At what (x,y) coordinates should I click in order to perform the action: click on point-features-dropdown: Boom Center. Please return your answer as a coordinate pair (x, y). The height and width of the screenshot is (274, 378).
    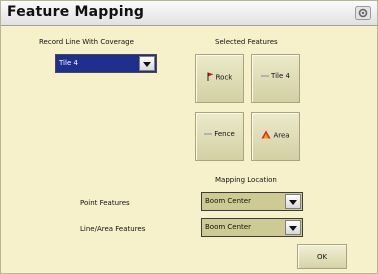
    Looking at the image, I should click on (252, 201).